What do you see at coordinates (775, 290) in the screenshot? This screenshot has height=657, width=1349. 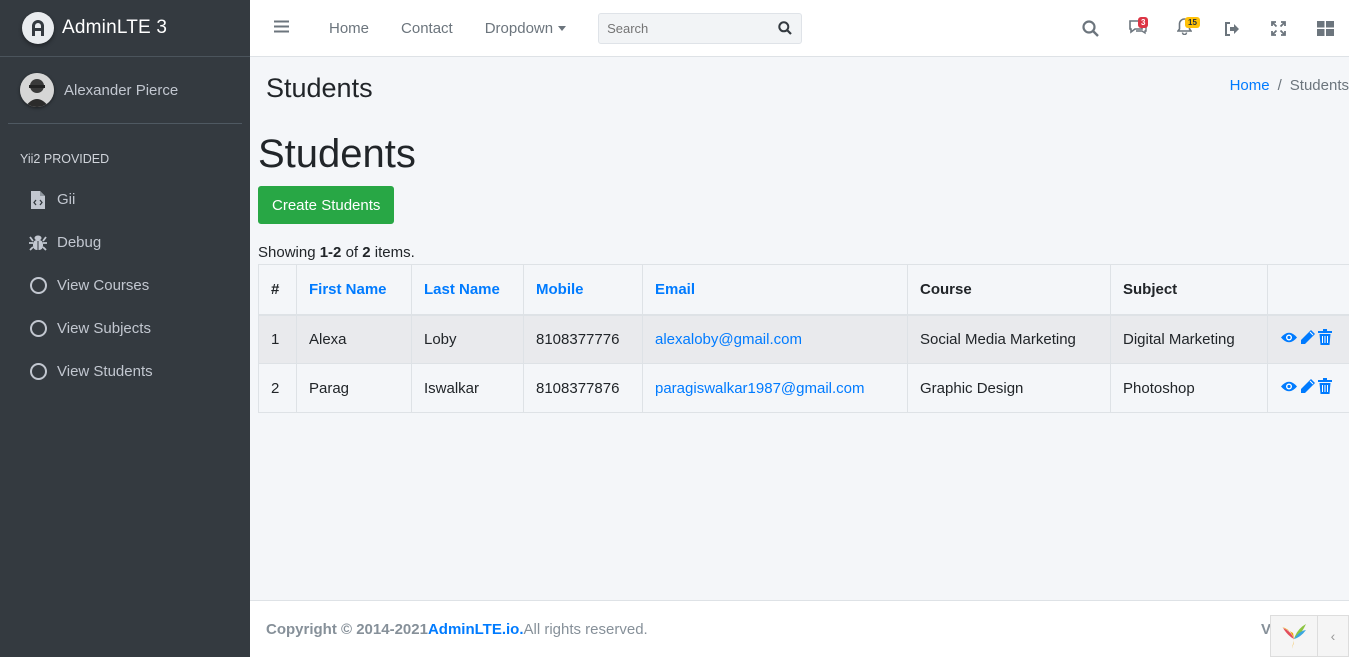 I see `column-header-email: Email` at bounding box center [775, 290].